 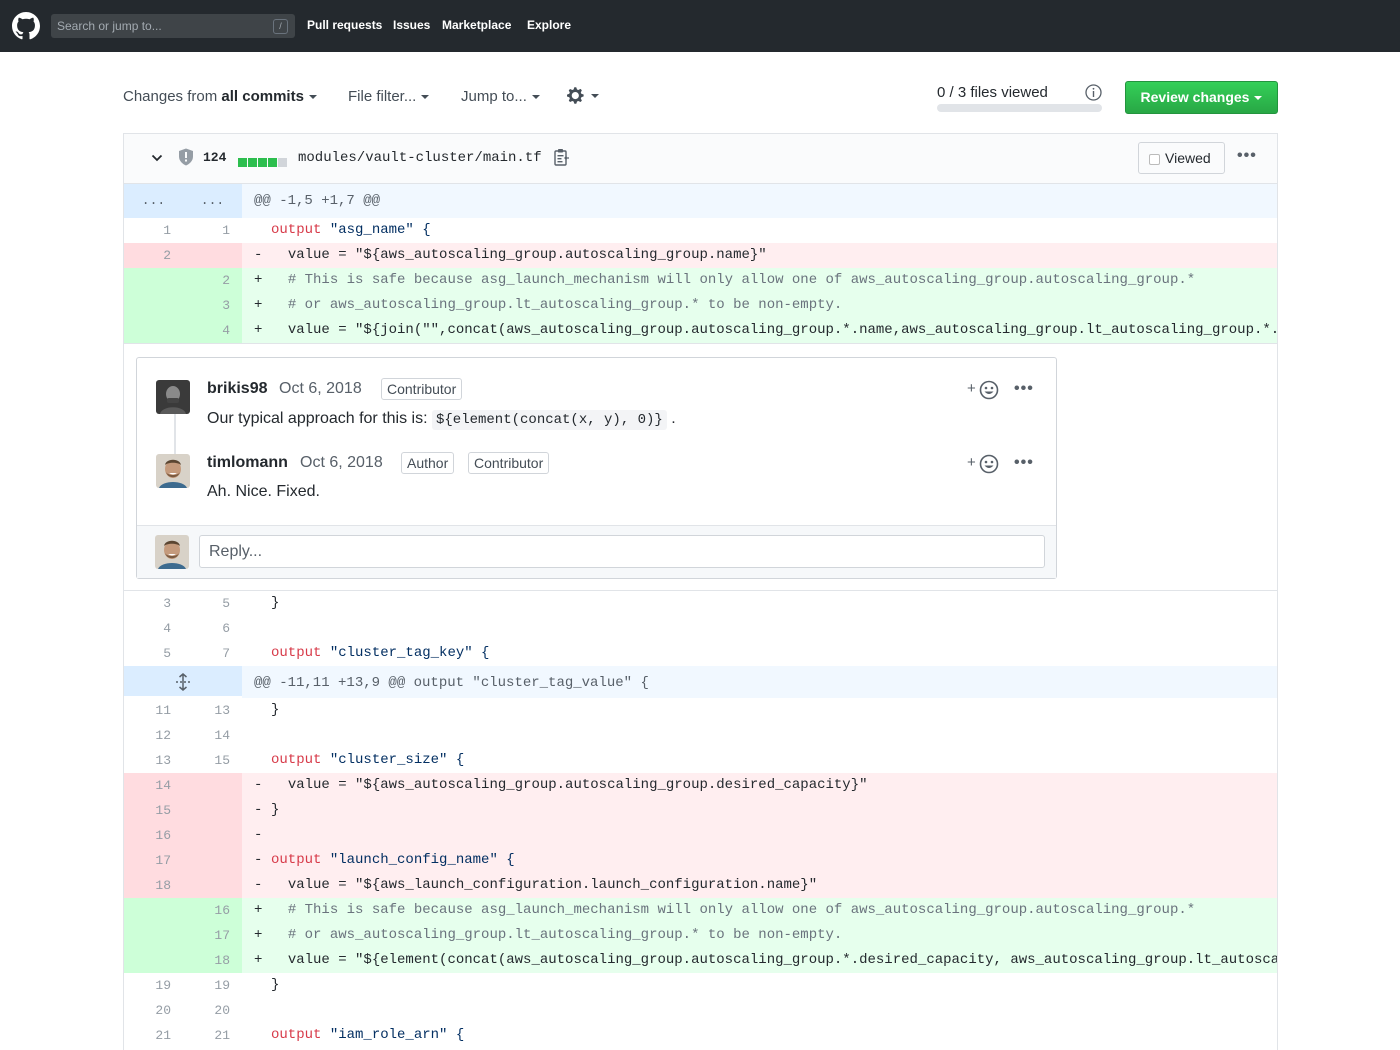 I want to click on new-line-number: 21, so click(x=212, y=1035).